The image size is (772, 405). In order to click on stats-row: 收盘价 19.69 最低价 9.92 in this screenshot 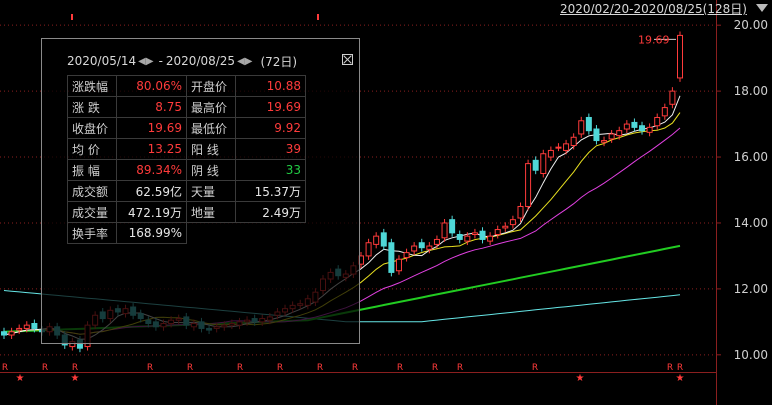, I will do `click(186, 128)`.